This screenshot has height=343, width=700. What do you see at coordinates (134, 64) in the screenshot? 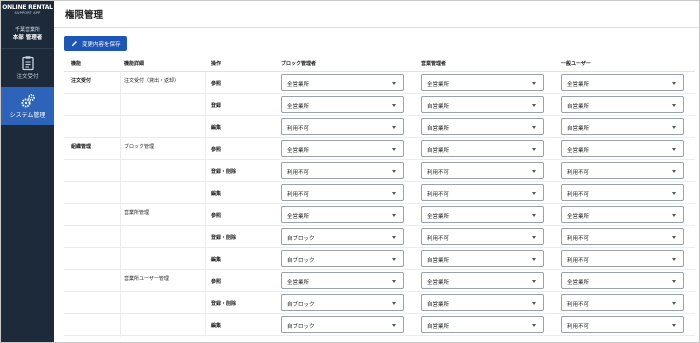
I see `col-header-detail: 機能詳細` at bounding box center [134, 64].